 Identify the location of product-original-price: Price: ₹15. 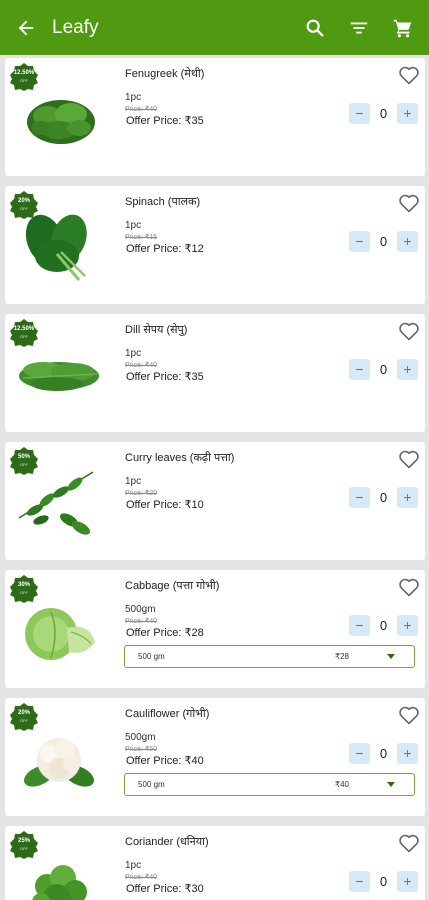
(141, 237).